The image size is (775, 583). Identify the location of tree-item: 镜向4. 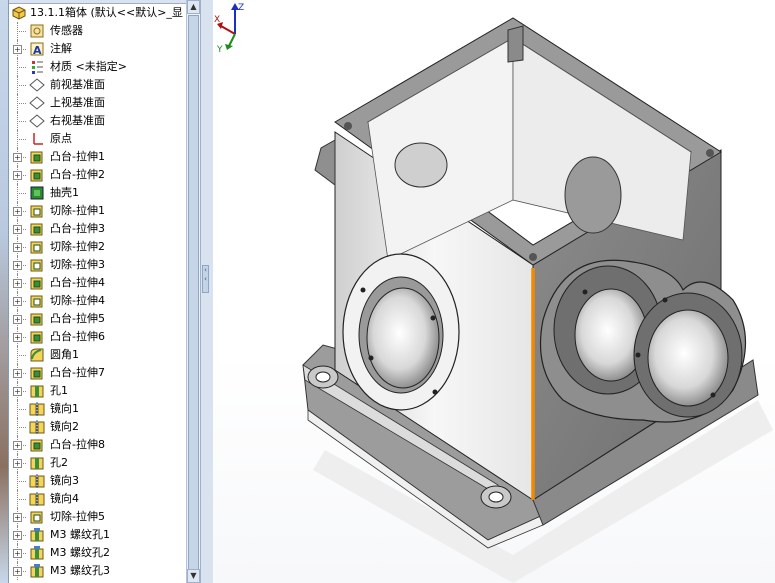
(98, 499).